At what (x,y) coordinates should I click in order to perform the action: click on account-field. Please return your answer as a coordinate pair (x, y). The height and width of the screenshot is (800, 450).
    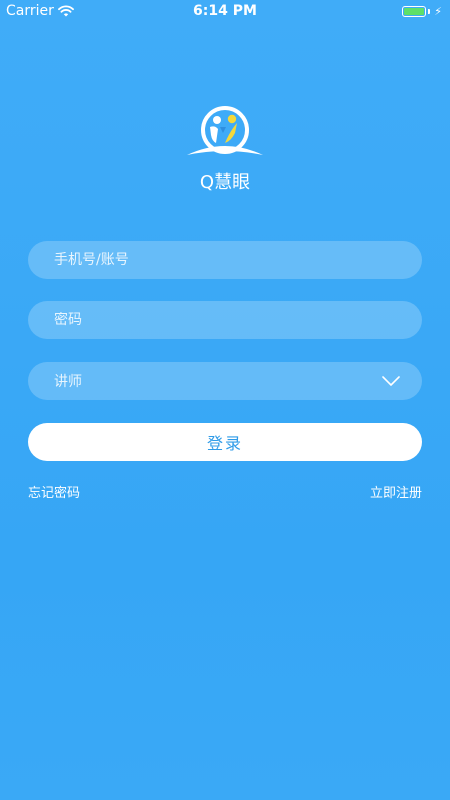
    Looking at the image, I should click on (225, 260).